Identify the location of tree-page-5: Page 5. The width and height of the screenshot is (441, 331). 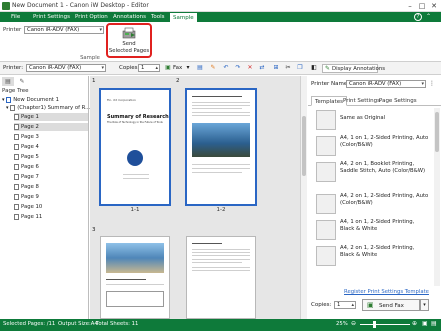
(26, 157).